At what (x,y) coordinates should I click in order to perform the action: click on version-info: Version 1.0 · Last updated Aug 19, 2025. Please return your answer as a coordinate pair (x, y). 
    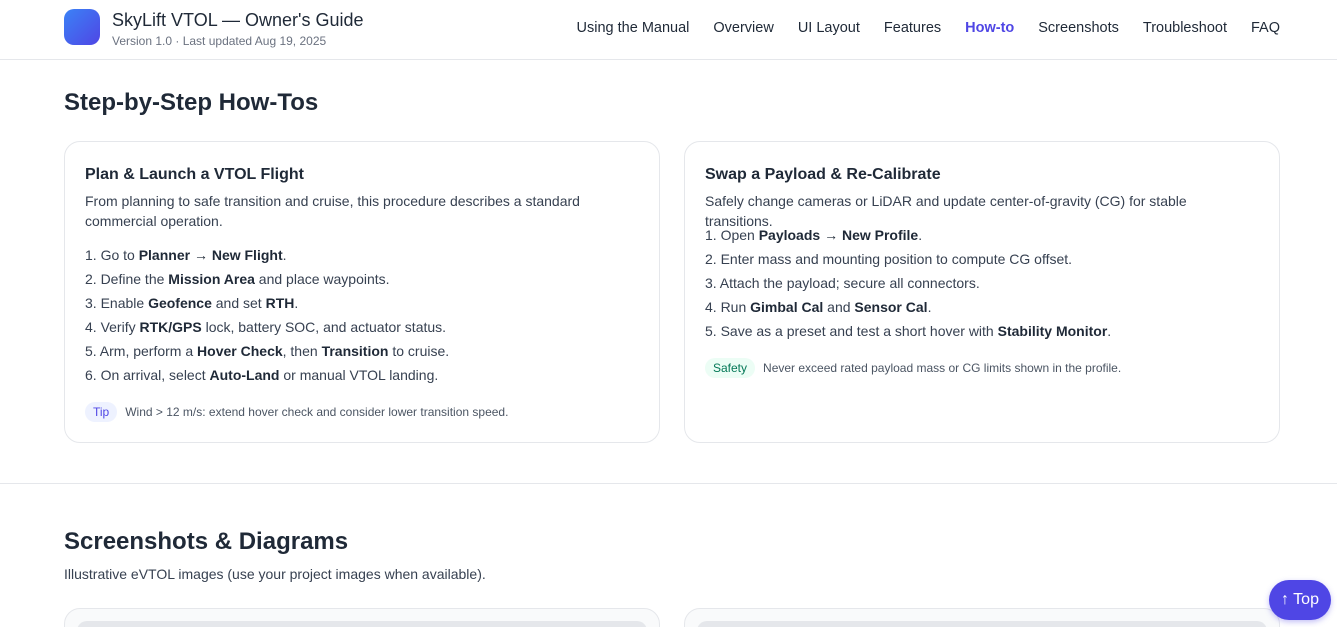
    Looking at the image, I should click on (219, 41).